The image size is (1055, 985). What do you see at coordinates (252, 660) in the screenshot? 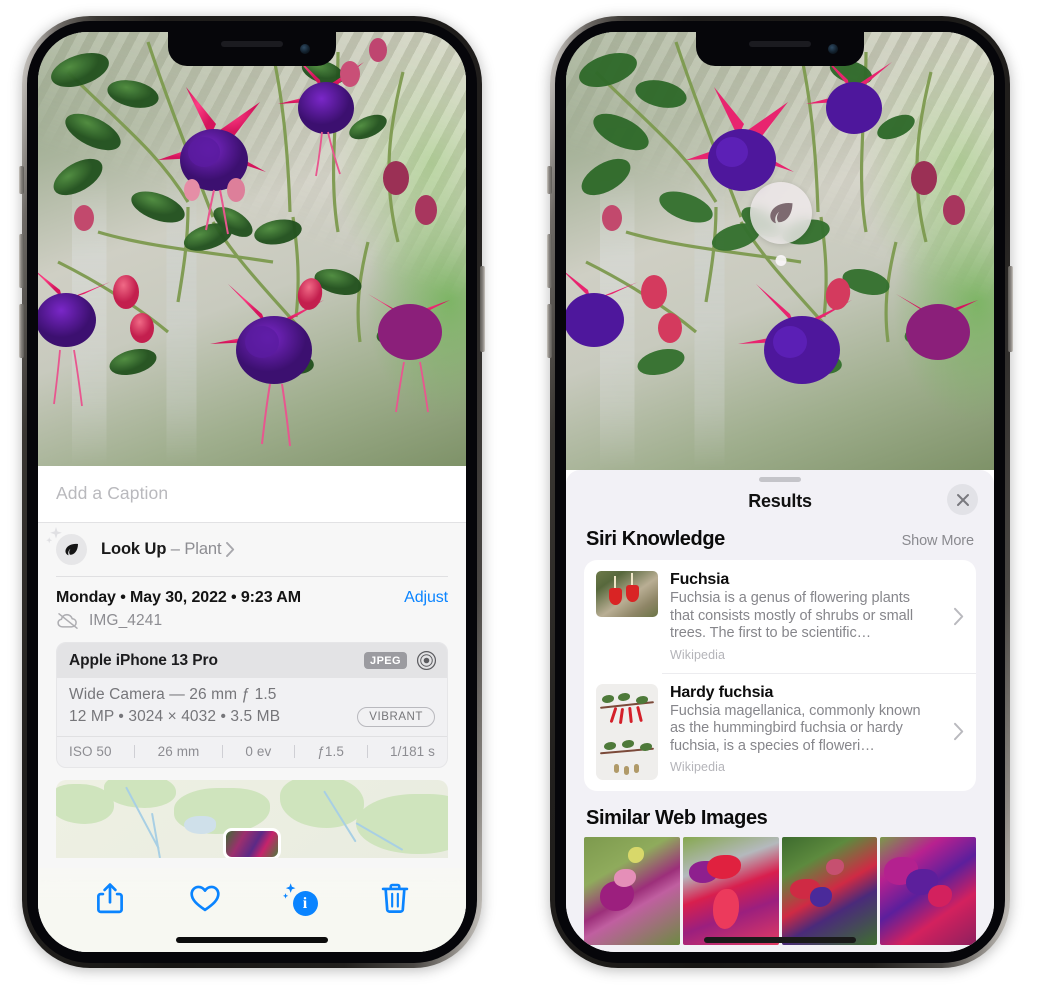
I see `camera-card-header: Apple iPhone 13 Pro JPEG` at bounding box center [252, 660].